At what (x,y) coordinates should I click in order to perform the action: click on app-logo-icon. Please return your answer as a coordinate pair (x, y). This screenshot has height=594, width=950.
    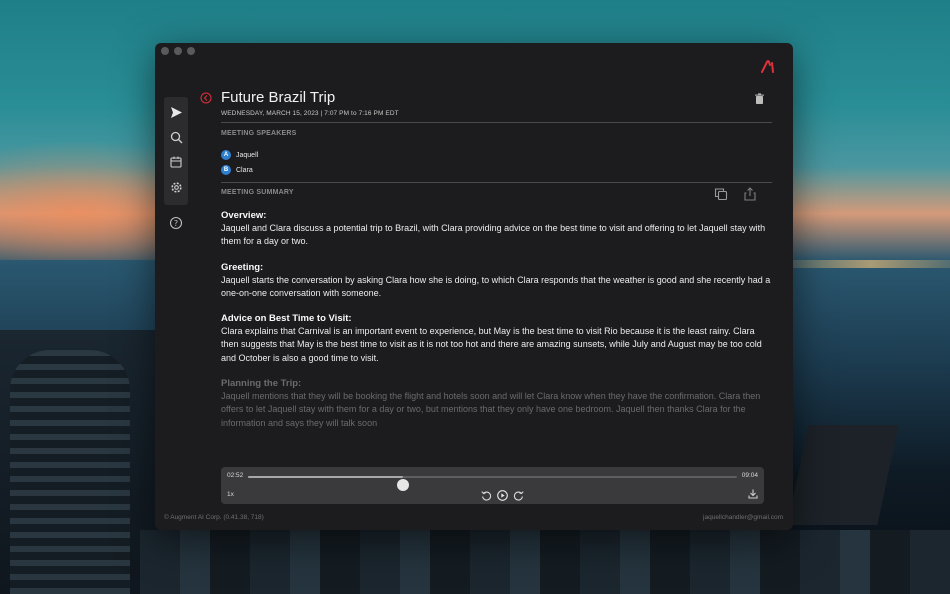
    Looking at the image, I should click on (767, 66).